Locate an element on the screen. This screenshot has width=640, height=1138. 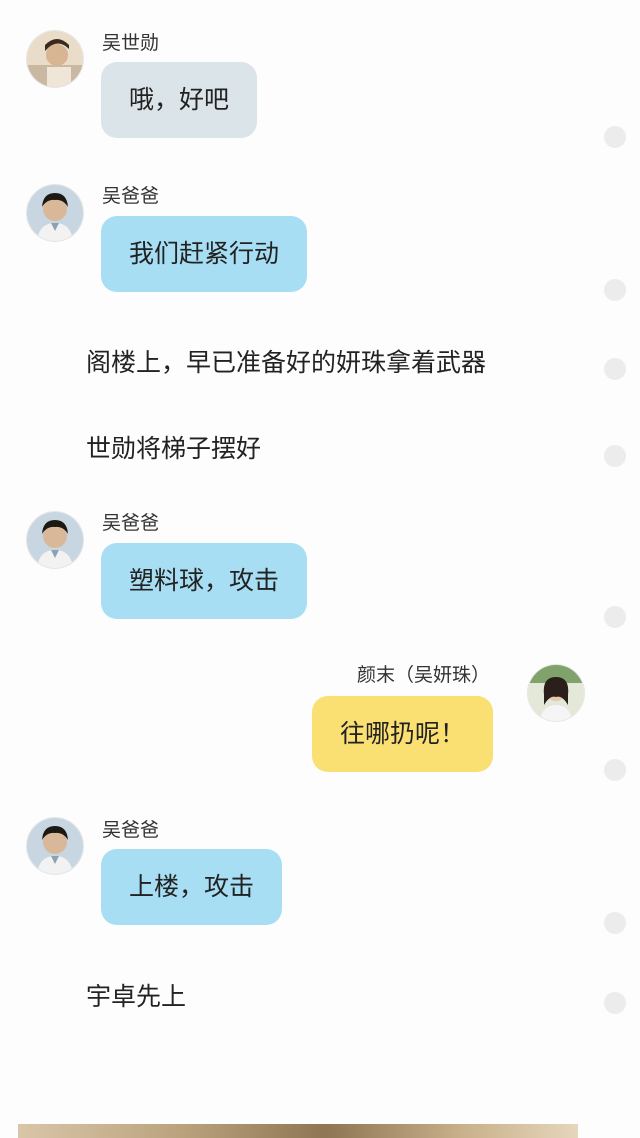
avatar-wu-father is located at coordinates (55, 846).